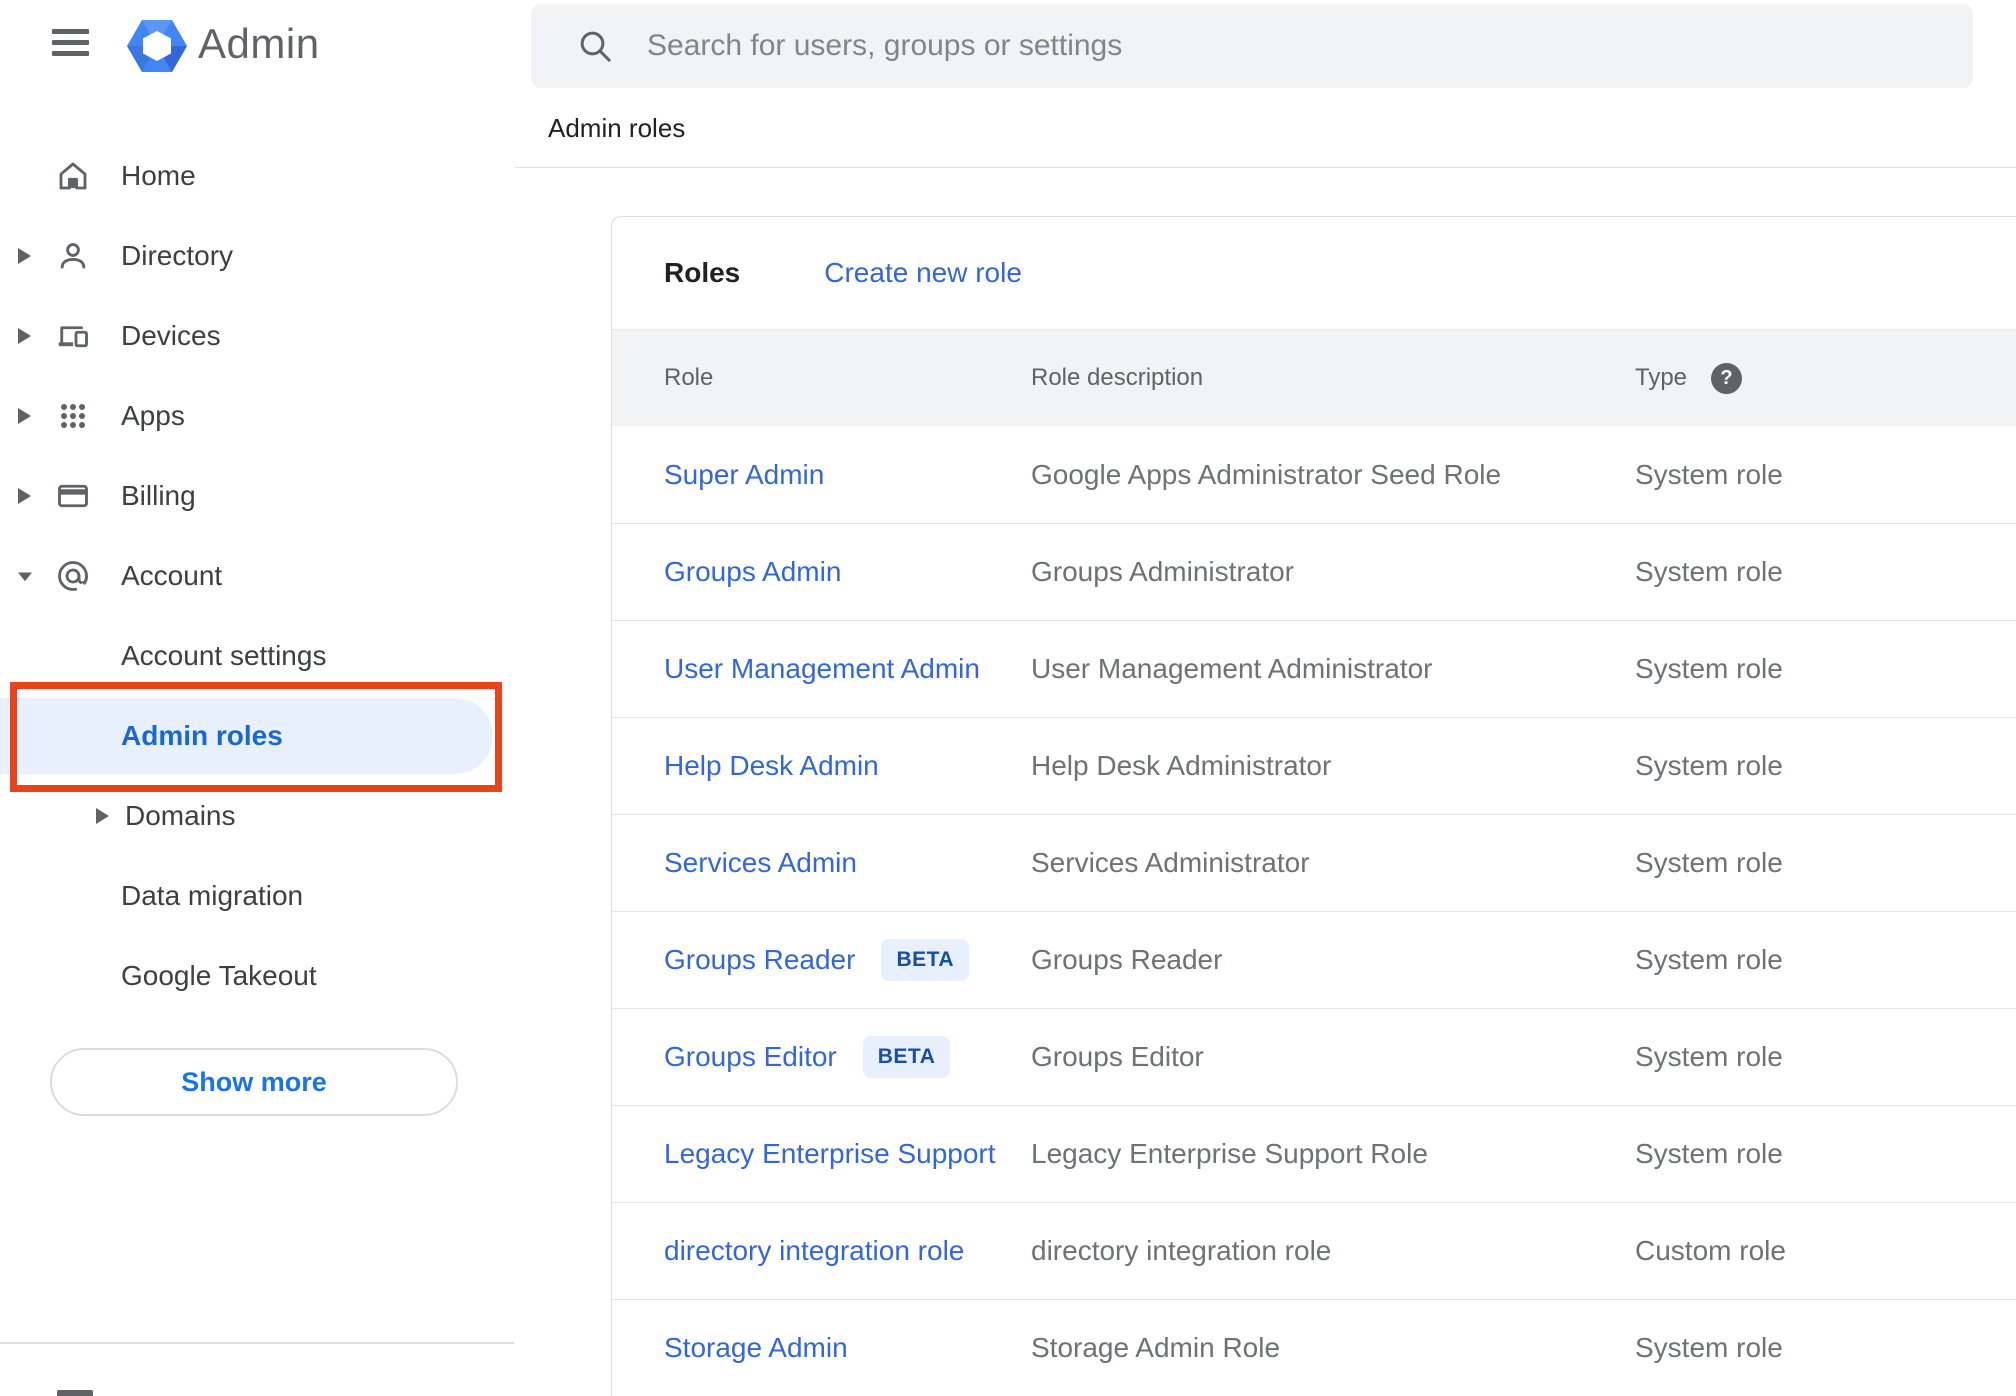 This screenshot has width=2016, height=1396. I want to click on sidebar-item-label: Account settings, so click(224, 655).